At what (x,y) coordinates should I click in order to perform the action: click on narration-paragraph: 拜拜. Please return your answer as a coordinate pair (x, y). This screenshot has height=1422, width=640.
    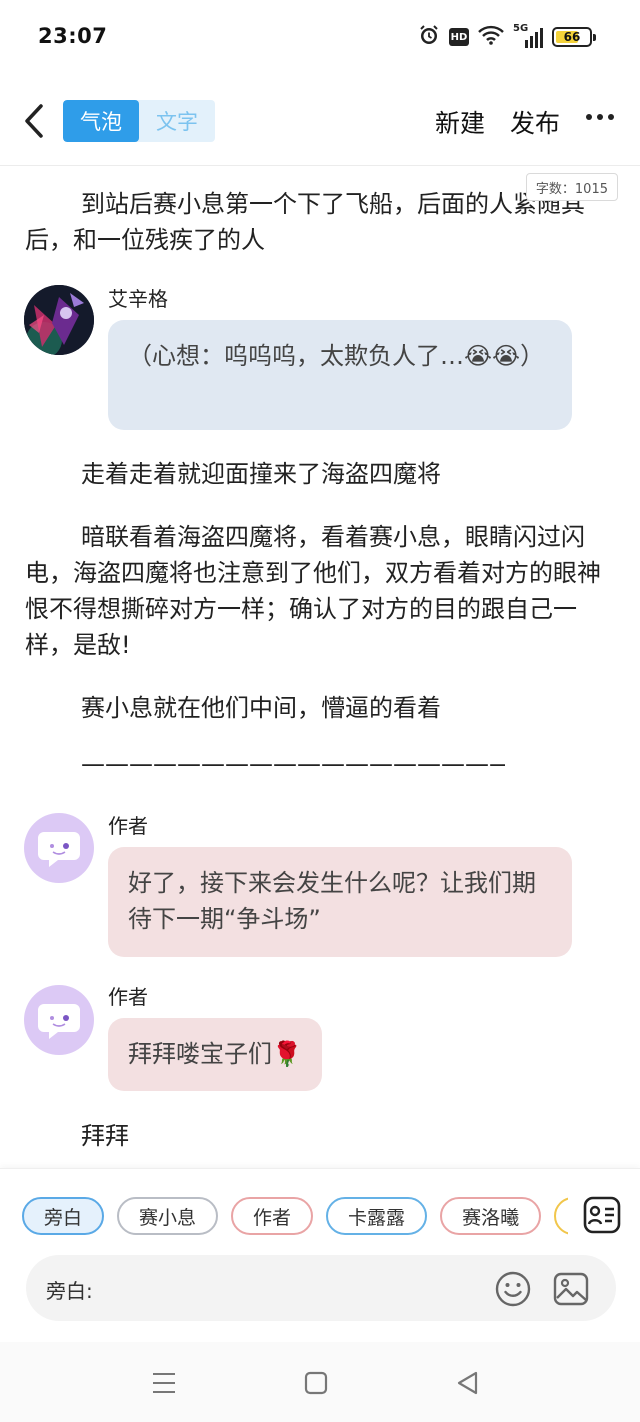
    Looking at the image, I should click on (320, 1136).